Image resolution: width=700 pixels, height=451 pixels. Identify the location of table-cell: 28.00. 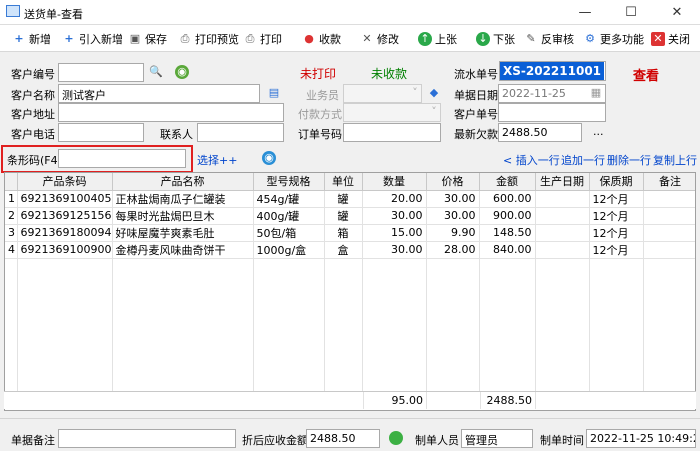
(453, 250).